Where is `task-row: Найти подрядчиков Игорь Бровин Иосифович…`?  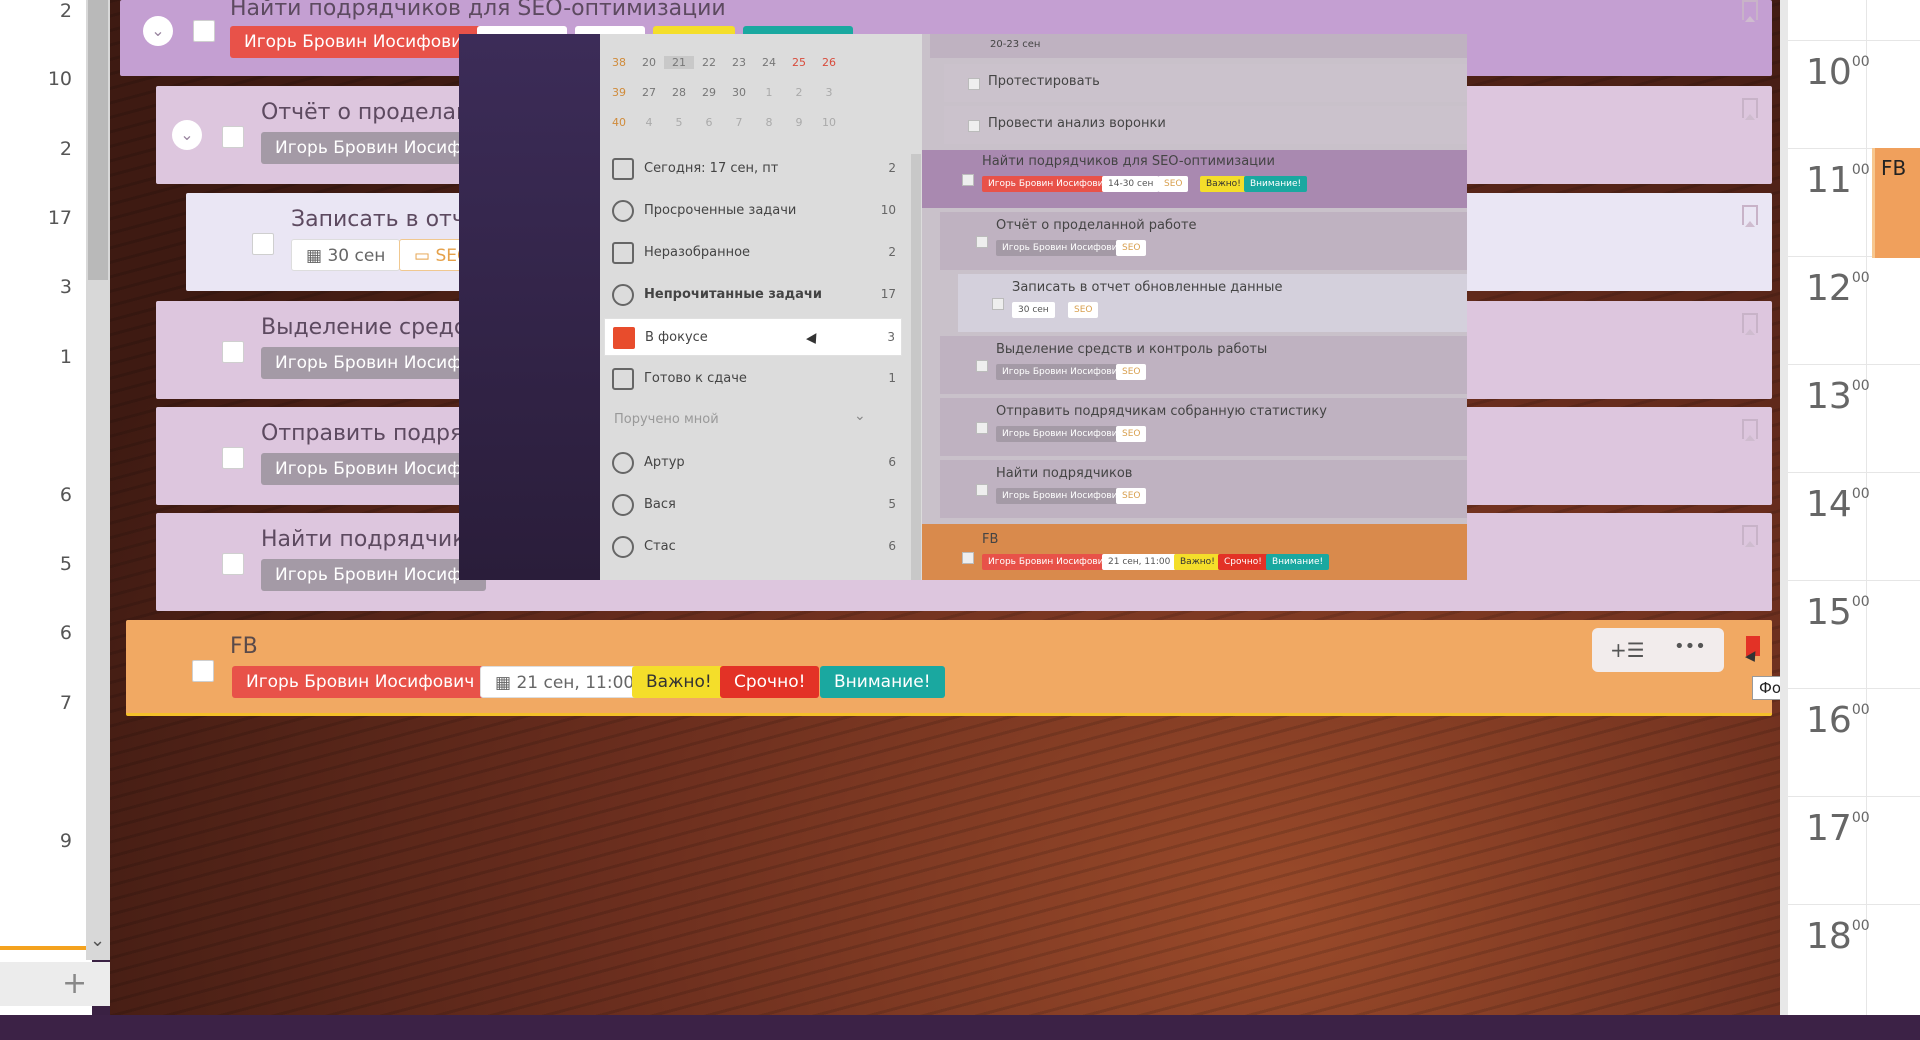 task-row: Найти подрядчиков Игорь Бровин Иосифович… is located at coordinates (1203, 489).